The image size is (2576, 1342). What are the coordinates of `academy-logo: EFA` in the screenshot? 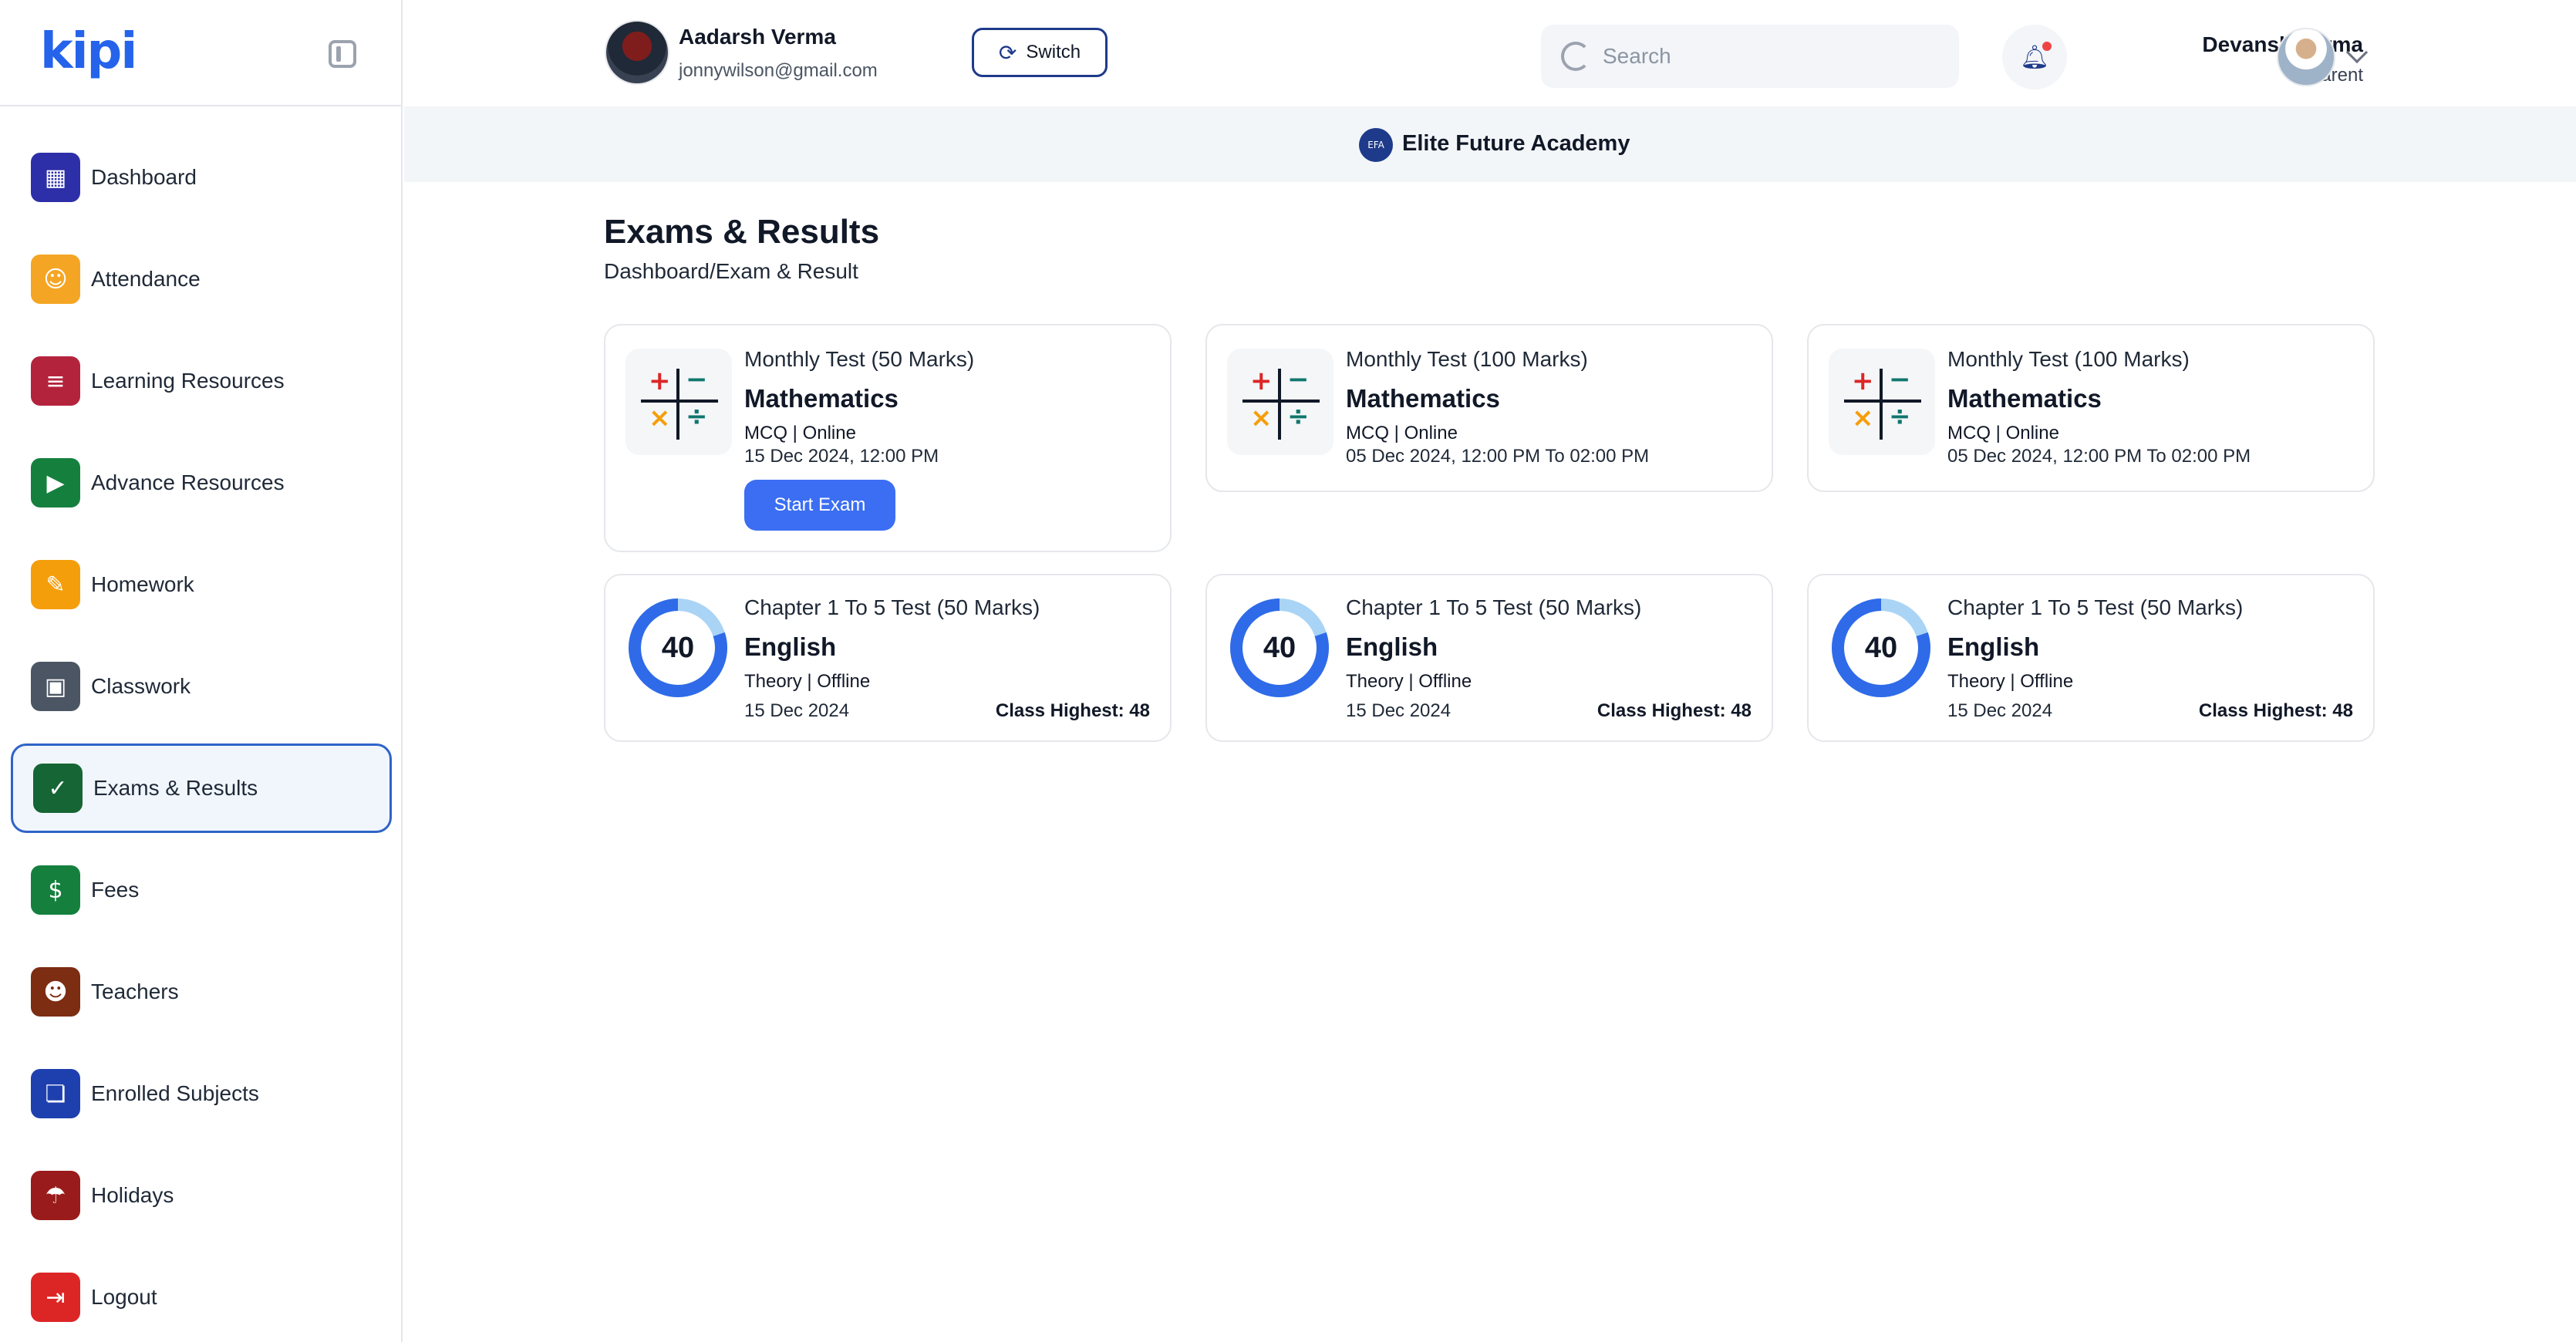 It's located at (1376, 145).